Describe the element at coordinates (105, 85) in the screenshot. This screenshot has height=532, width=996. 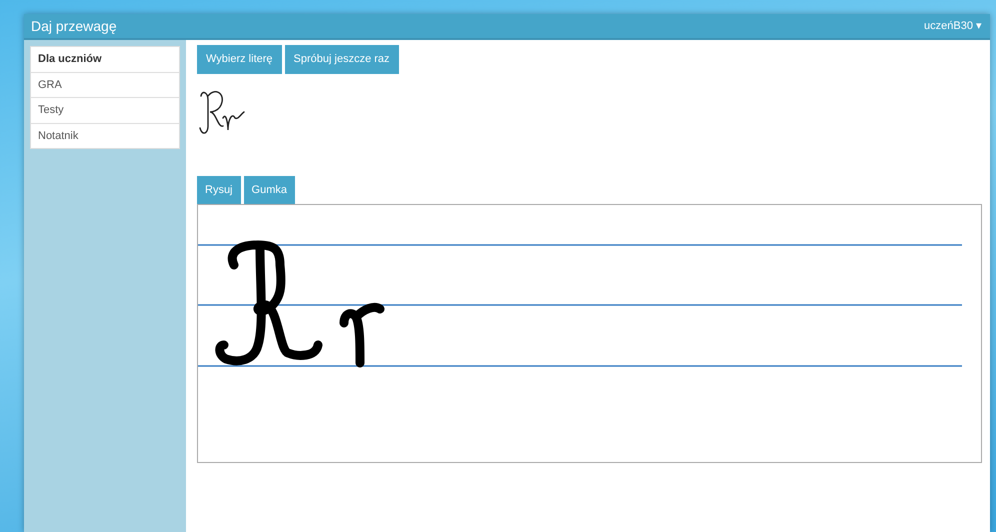
I see `sidebar-item: GRA` at that location.